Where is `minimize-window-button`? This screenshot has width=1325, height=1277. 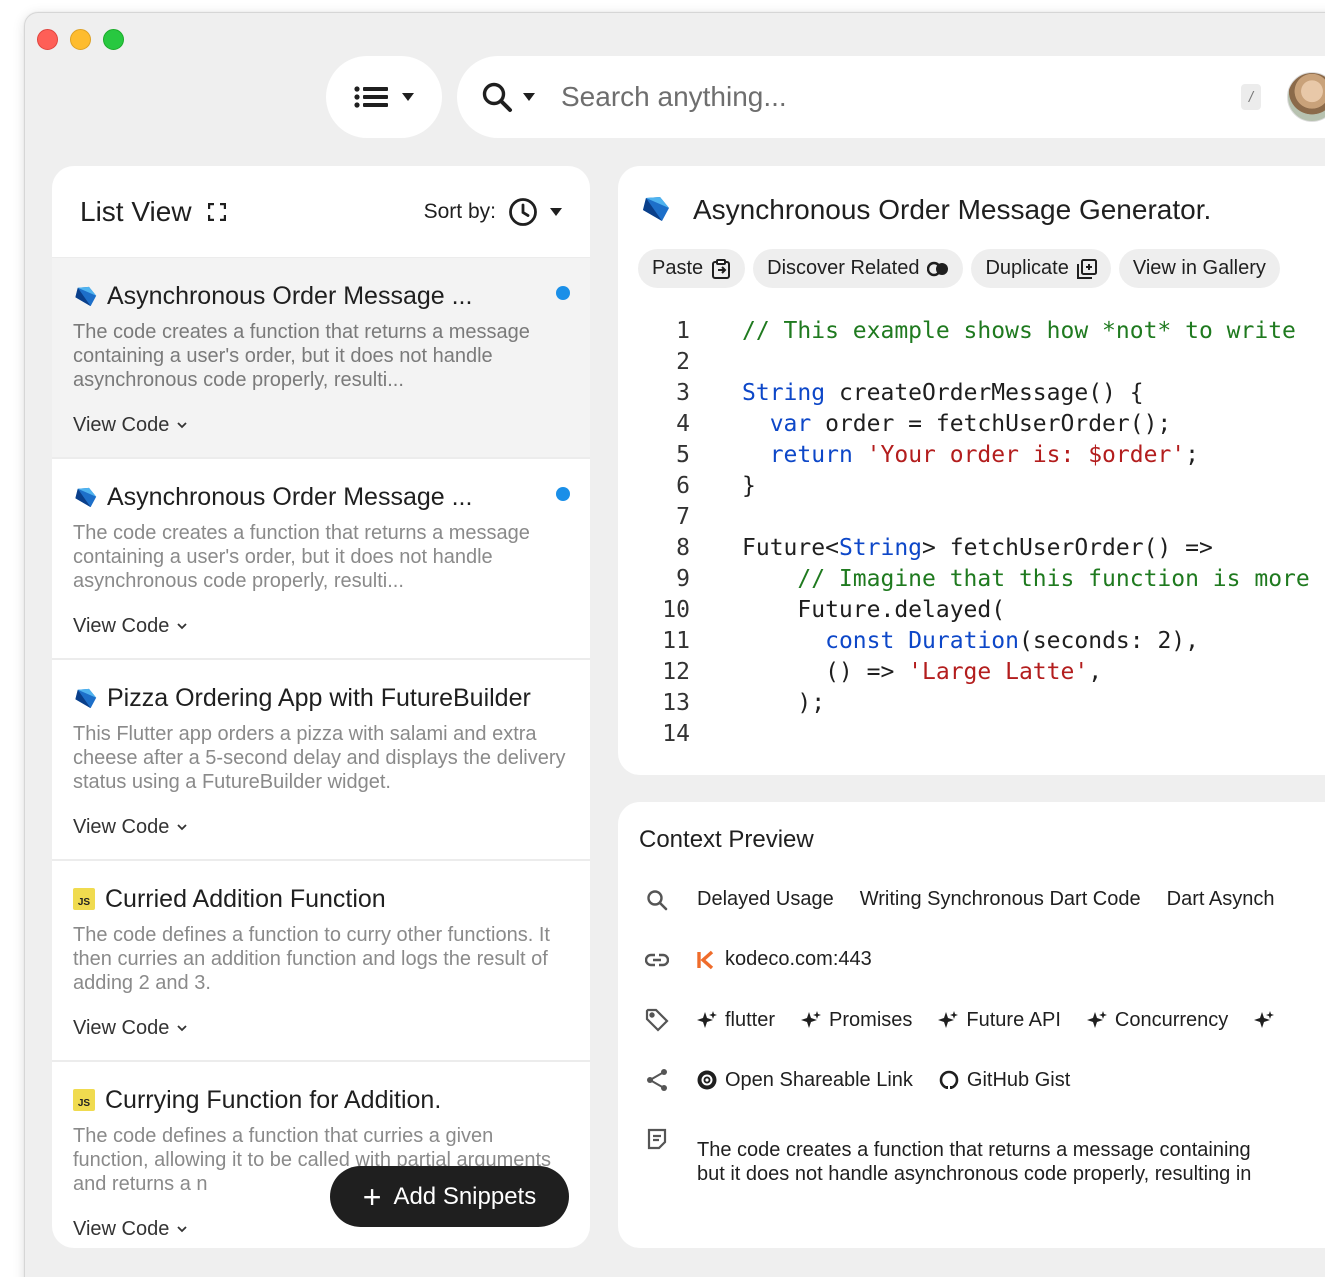
minimize-window-button is located at coordinates (80, 39).